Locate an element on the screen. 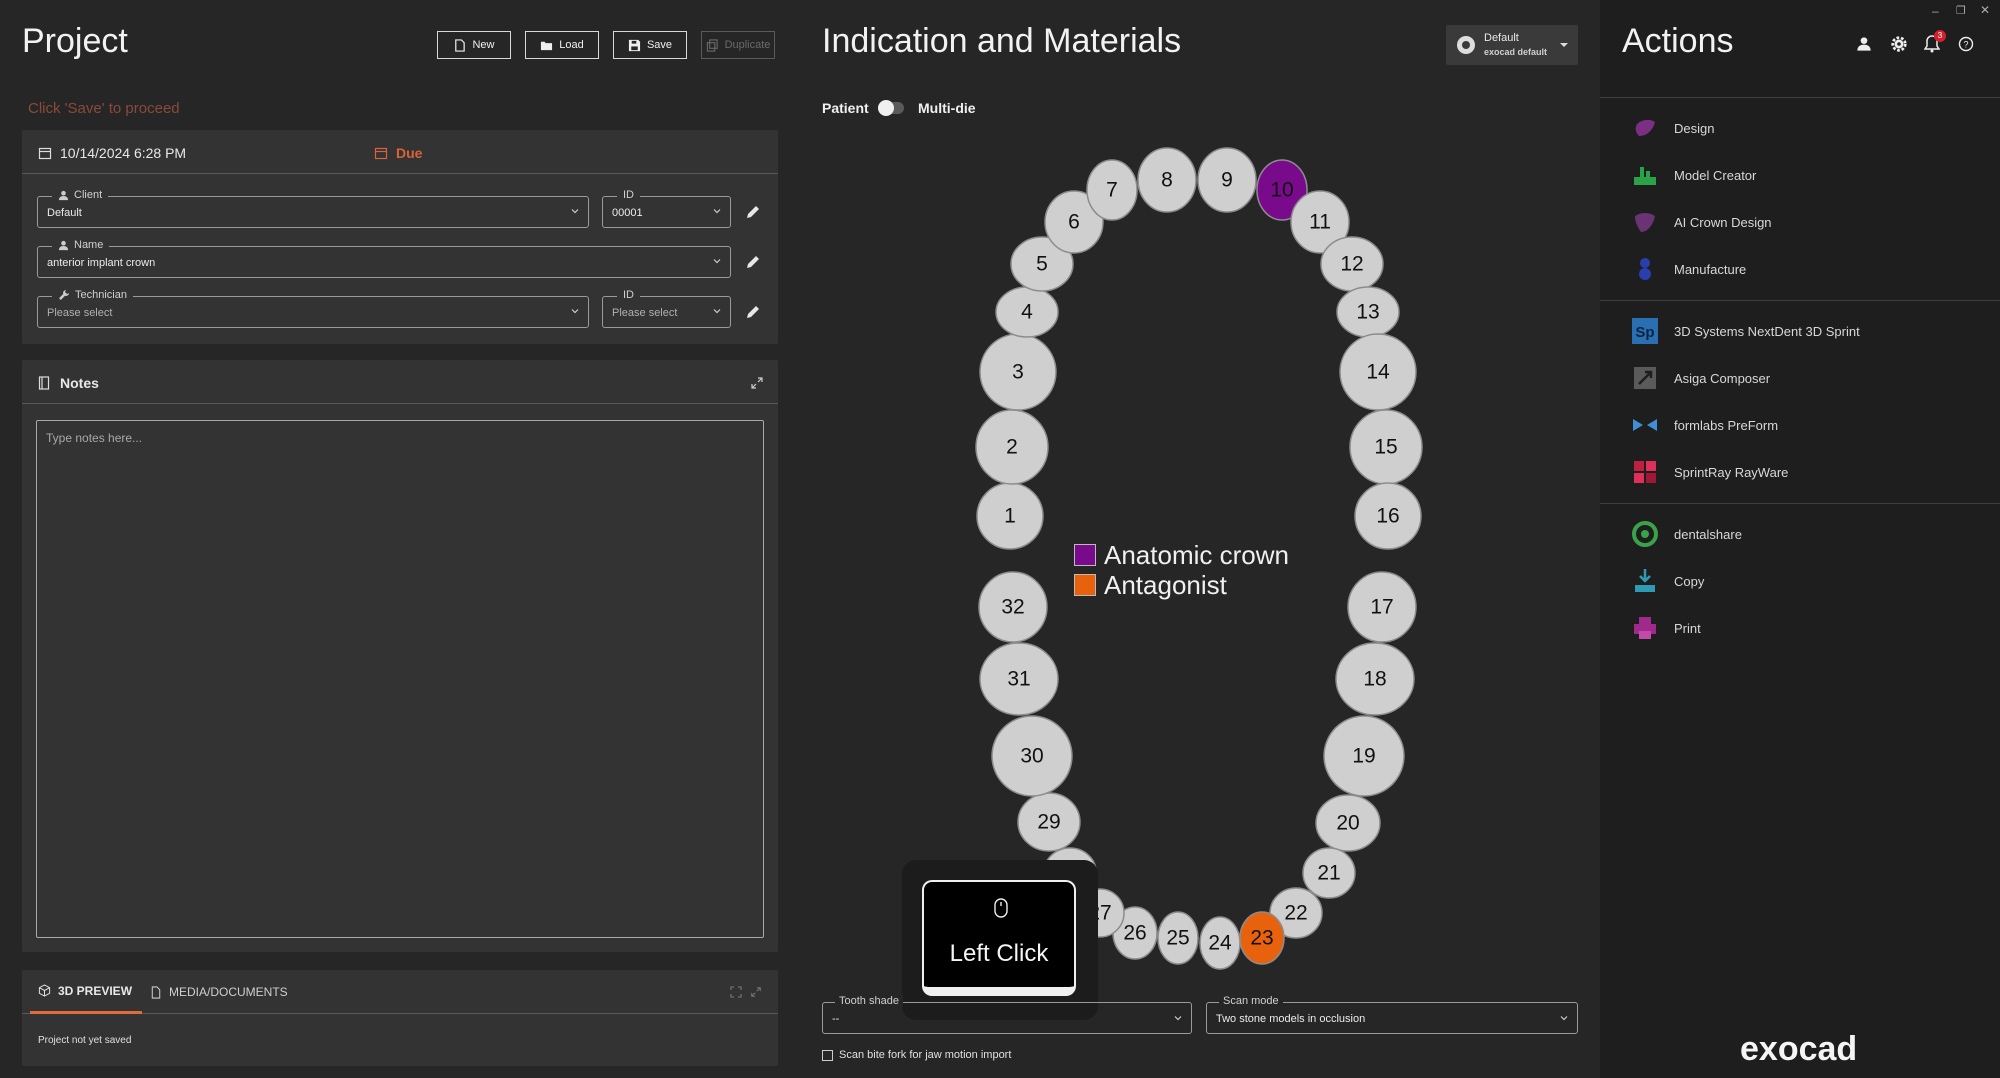 The image size is (2000, 1078). action-dentalshare: dentalshare is located at coordinates (1686, 534).